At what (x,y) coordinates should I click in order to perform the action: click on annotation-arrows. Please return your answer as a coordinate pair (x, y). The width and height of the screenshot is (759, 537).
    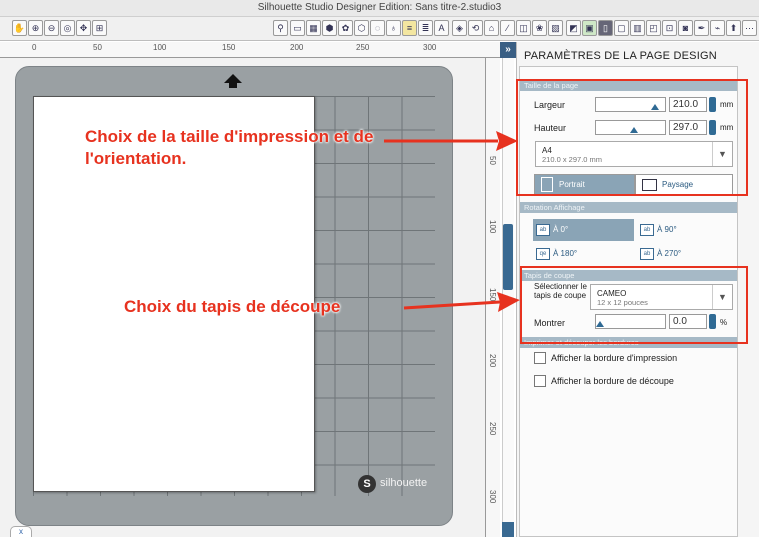
    Looking at the image, I should click on (452, 221).